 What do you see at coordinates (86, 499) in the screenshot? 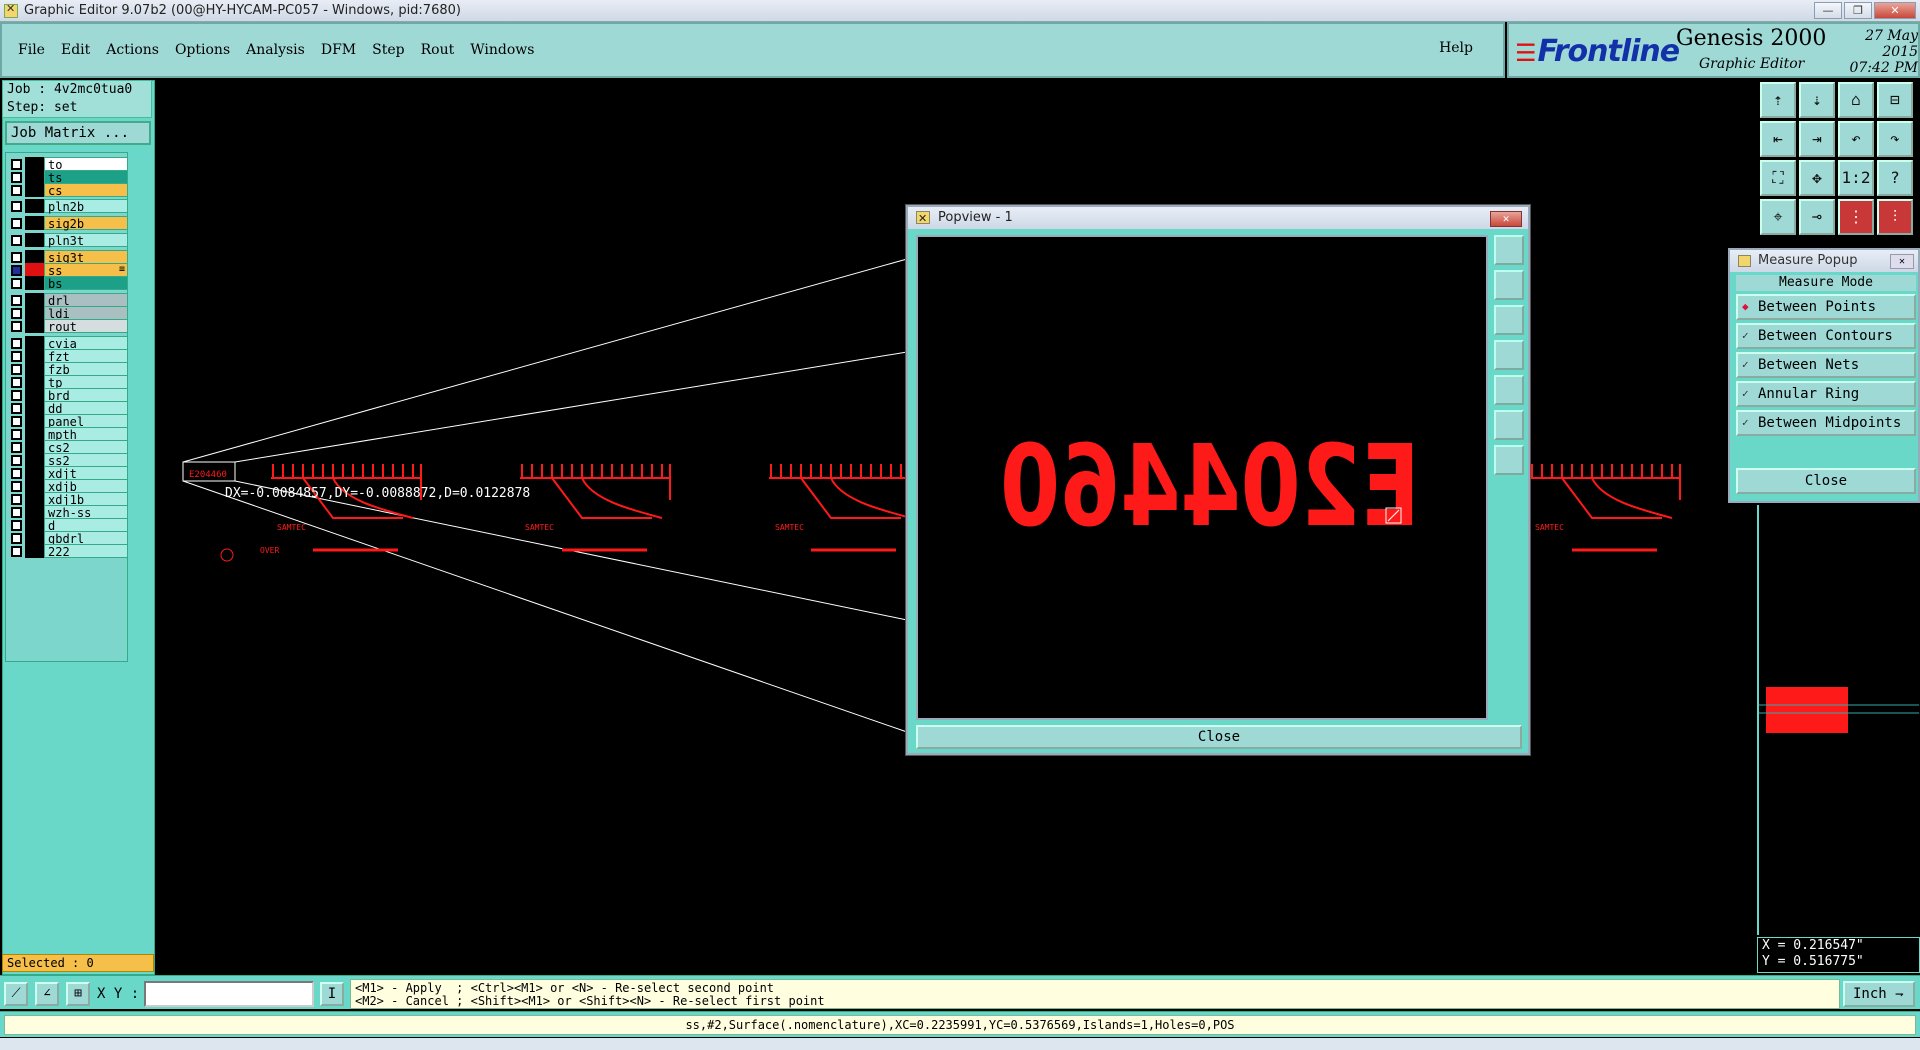
I see `layer-name: xdj1b` at bounding box center [86, 499].